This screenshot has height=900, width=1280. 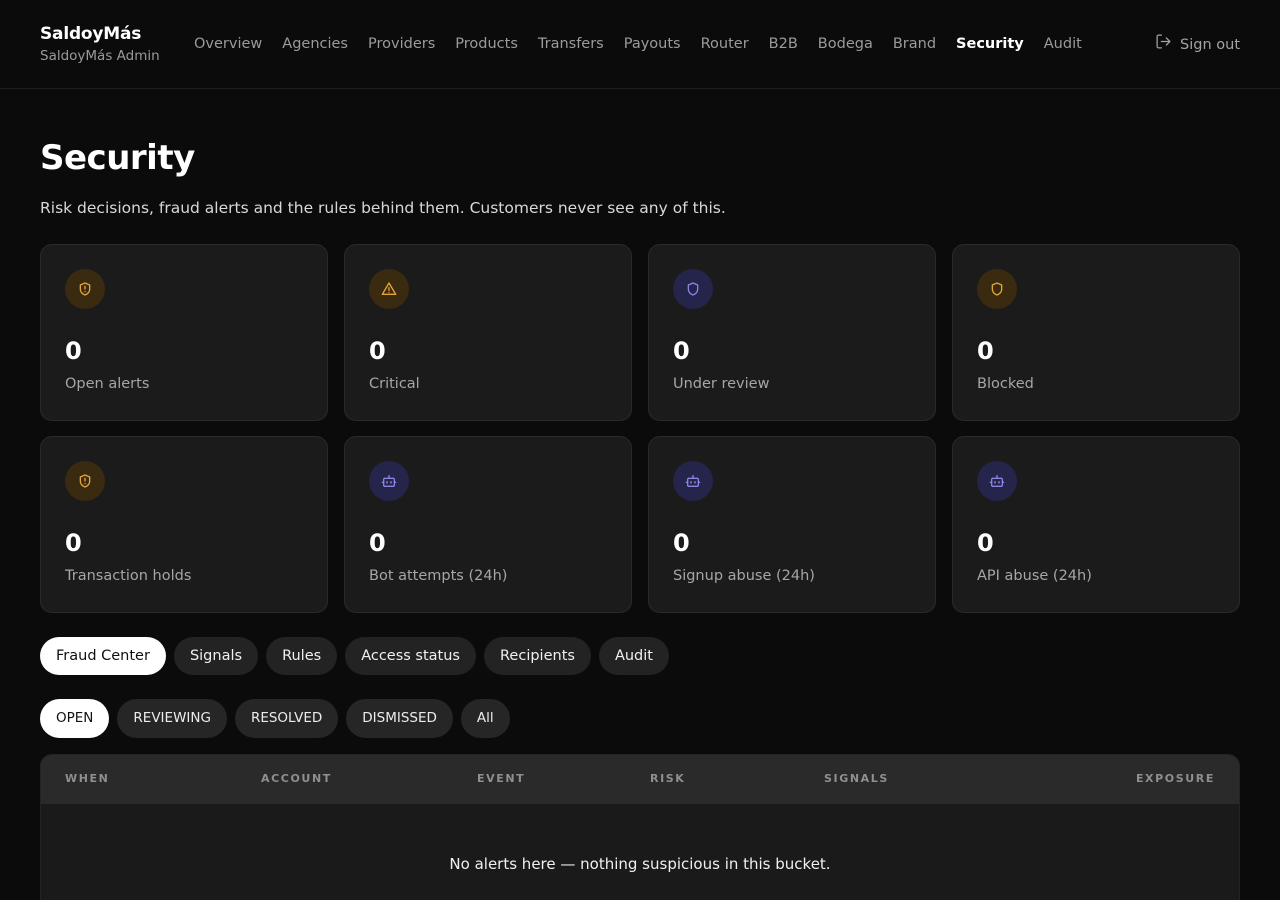 I want to click on nav-item-agencies: Agencies, so click(x=315, y=44).